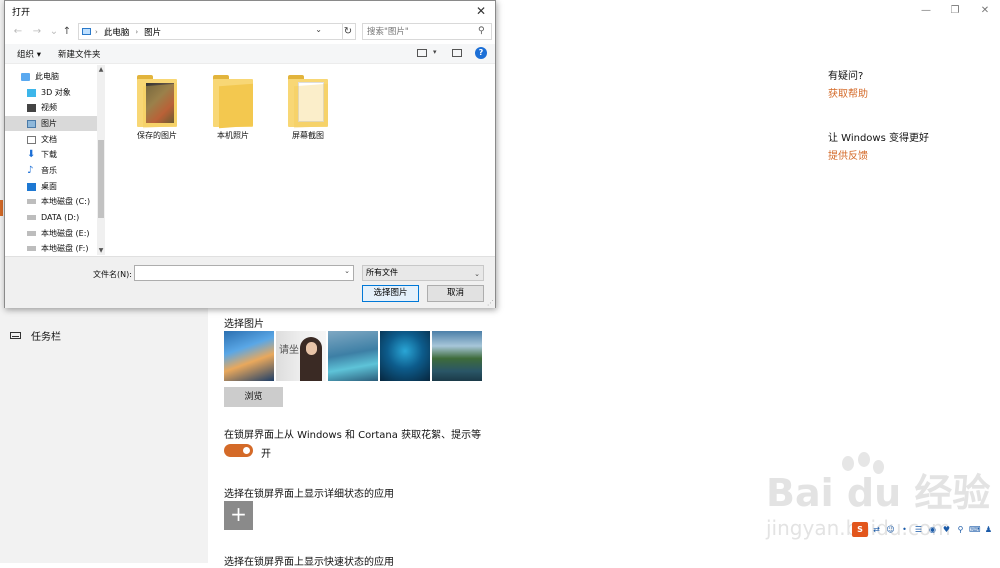  I want to click on tray-icon: ♥, so click(946, 529).